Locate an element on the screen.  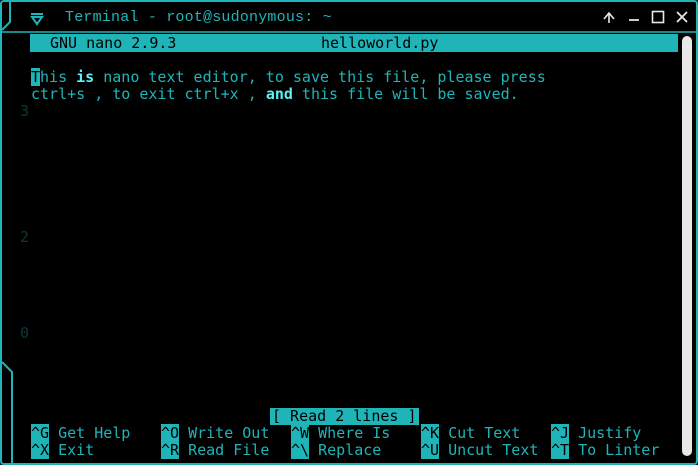
shortcut-key: ^K is located at coordinates (430, 433).